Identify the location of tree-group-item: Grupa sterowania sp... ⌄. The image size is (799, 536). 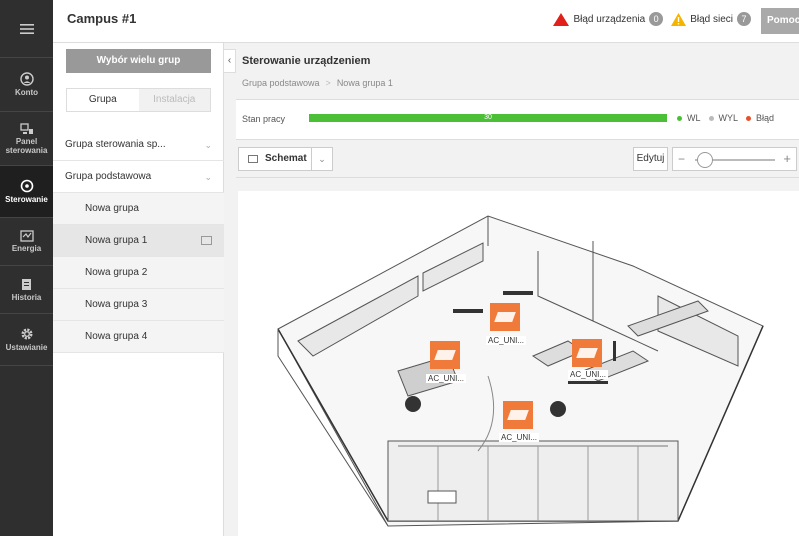
(138, 145).